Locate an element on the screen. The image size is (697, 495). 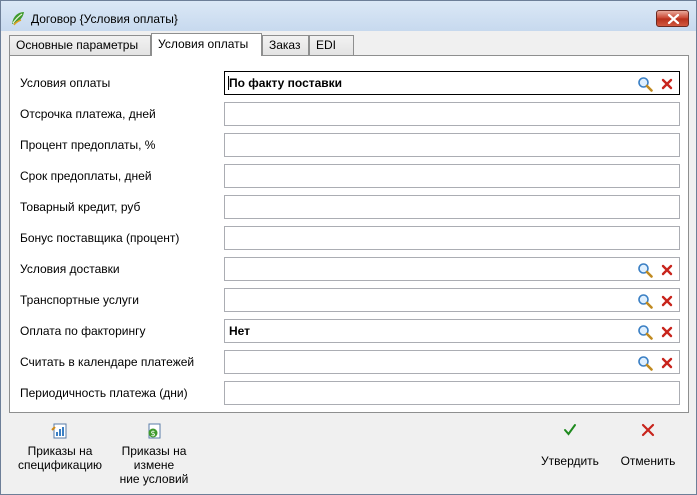
form-row-payment-terms: Условия оплаты По факту поставки is located at coordinates (350, 83).